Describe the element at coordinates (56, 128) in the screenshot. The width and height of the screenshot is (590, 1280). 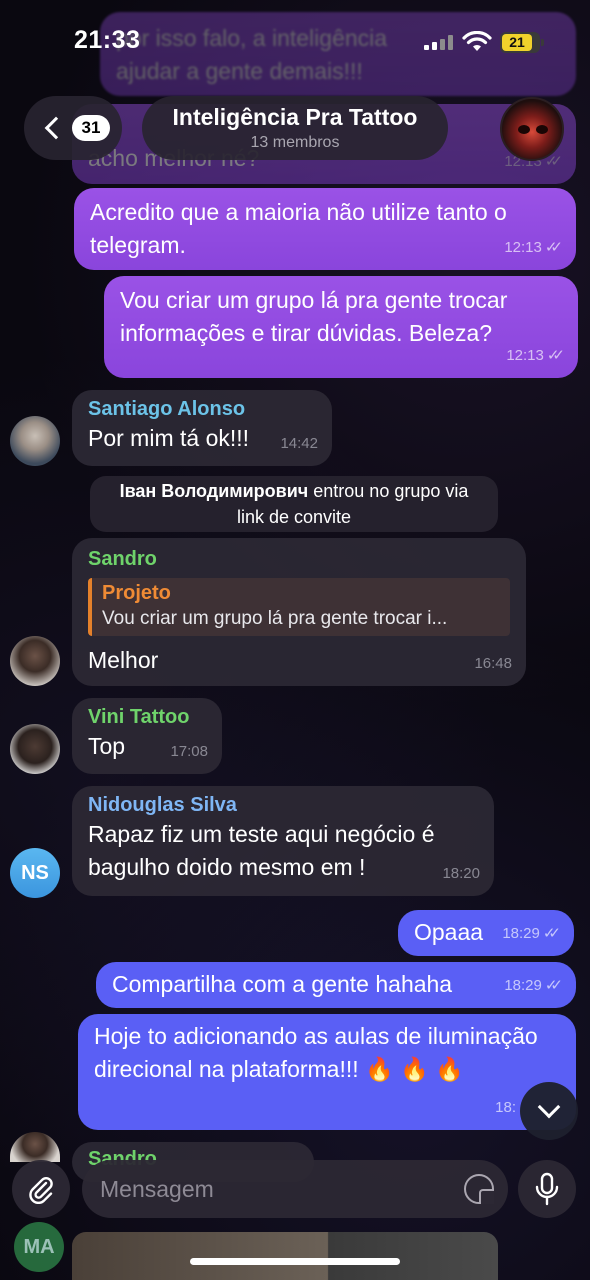
I see `back-chevron-icon` at that location.